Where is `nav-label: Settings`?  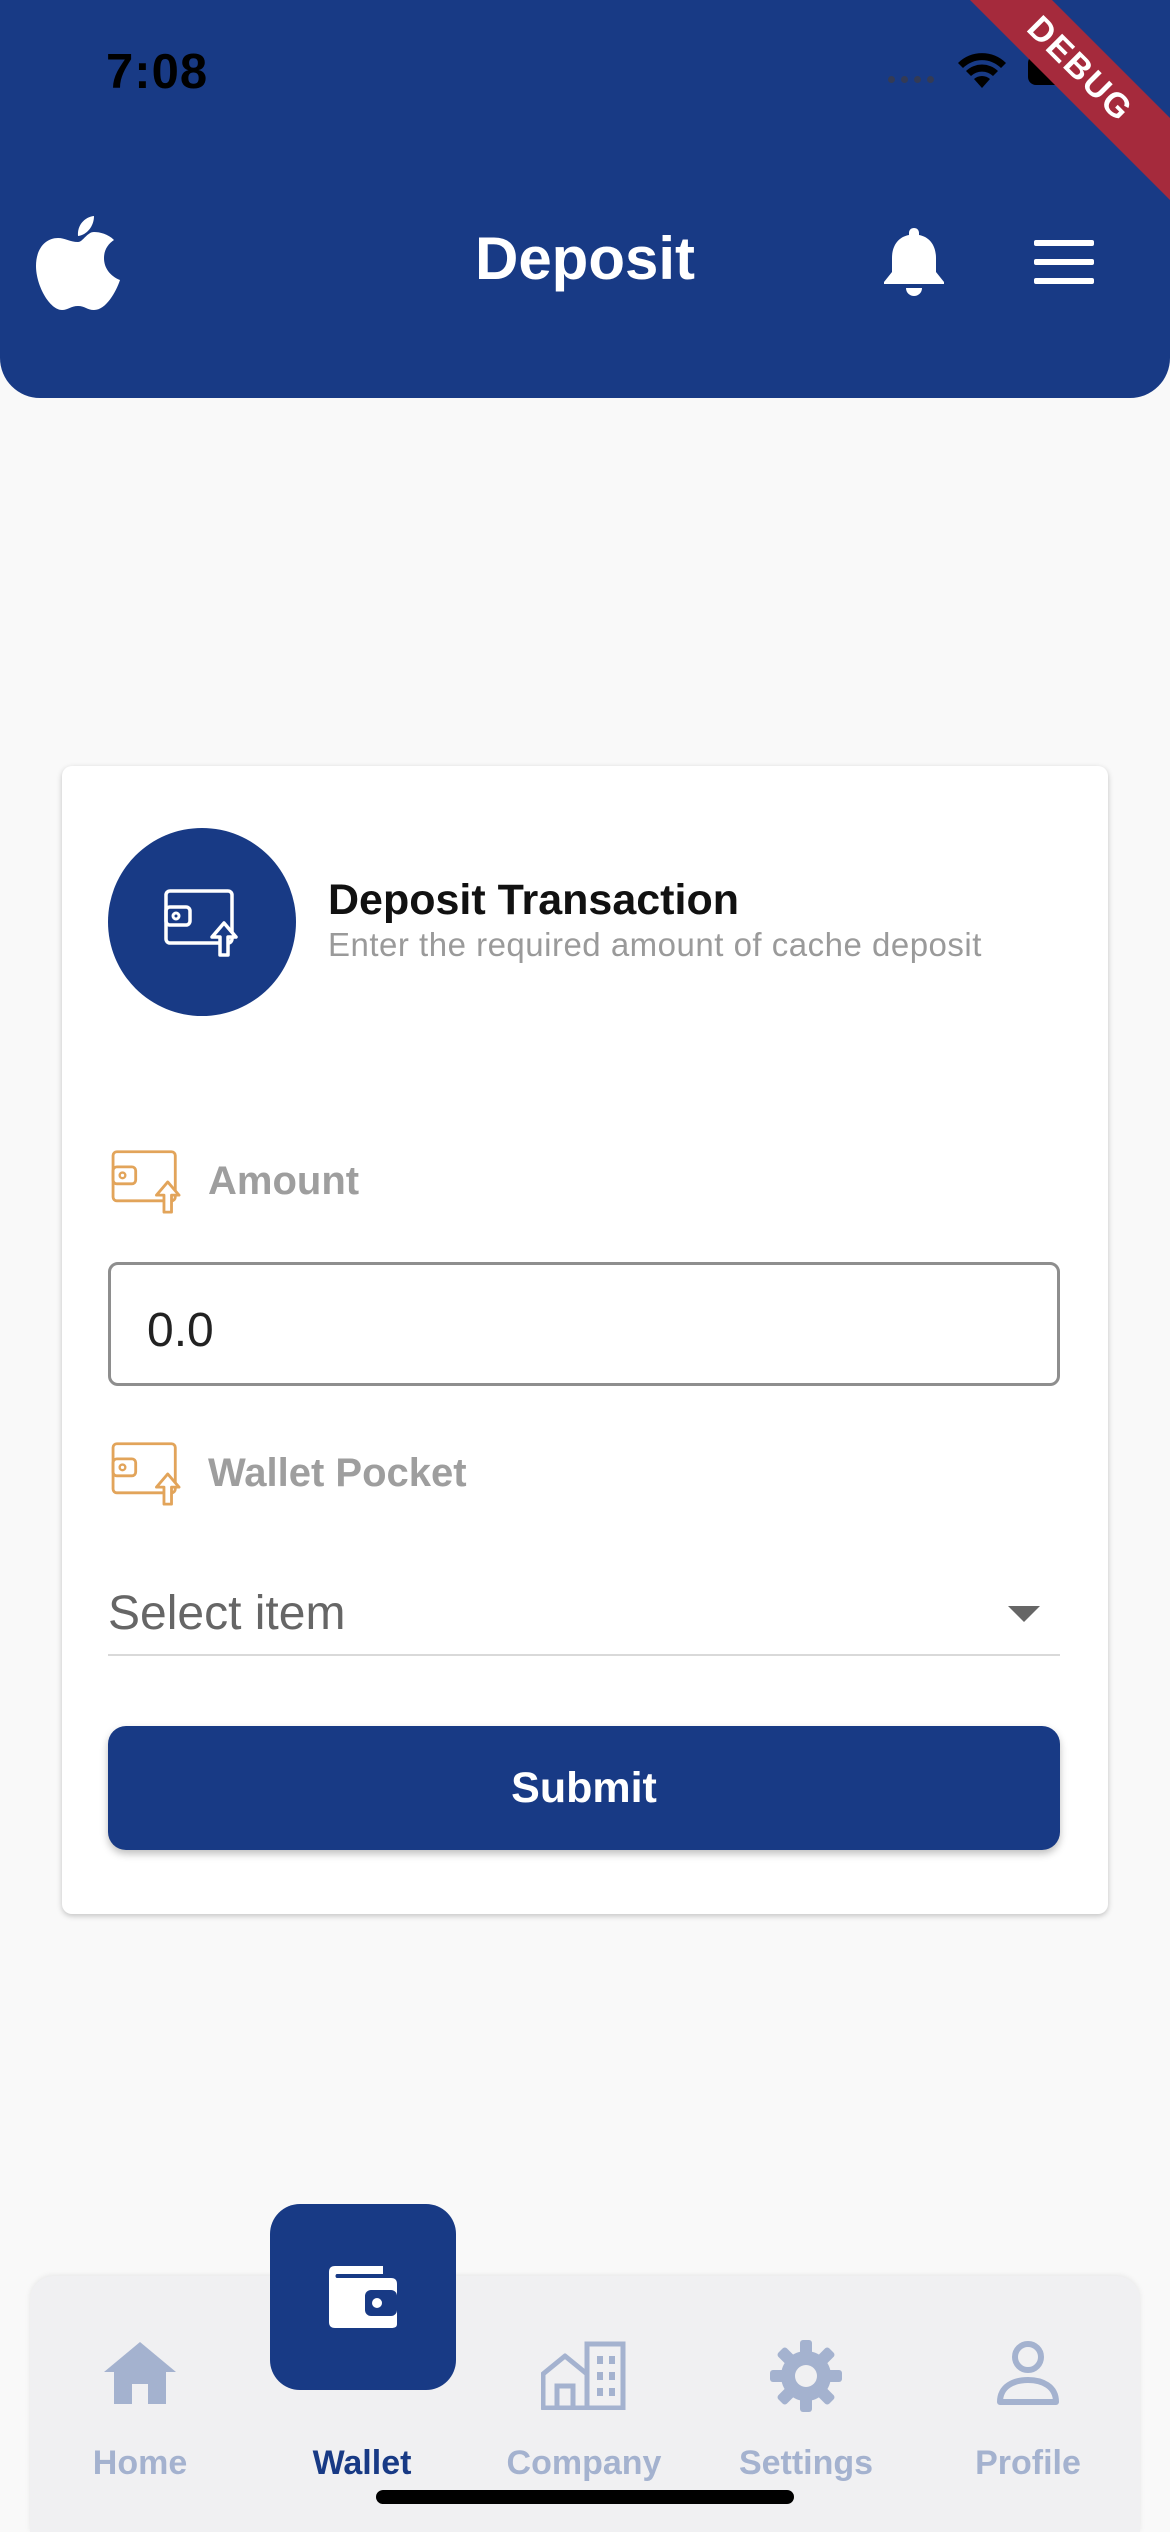
nav-label: Settings is located at coordinates (806, 2463).